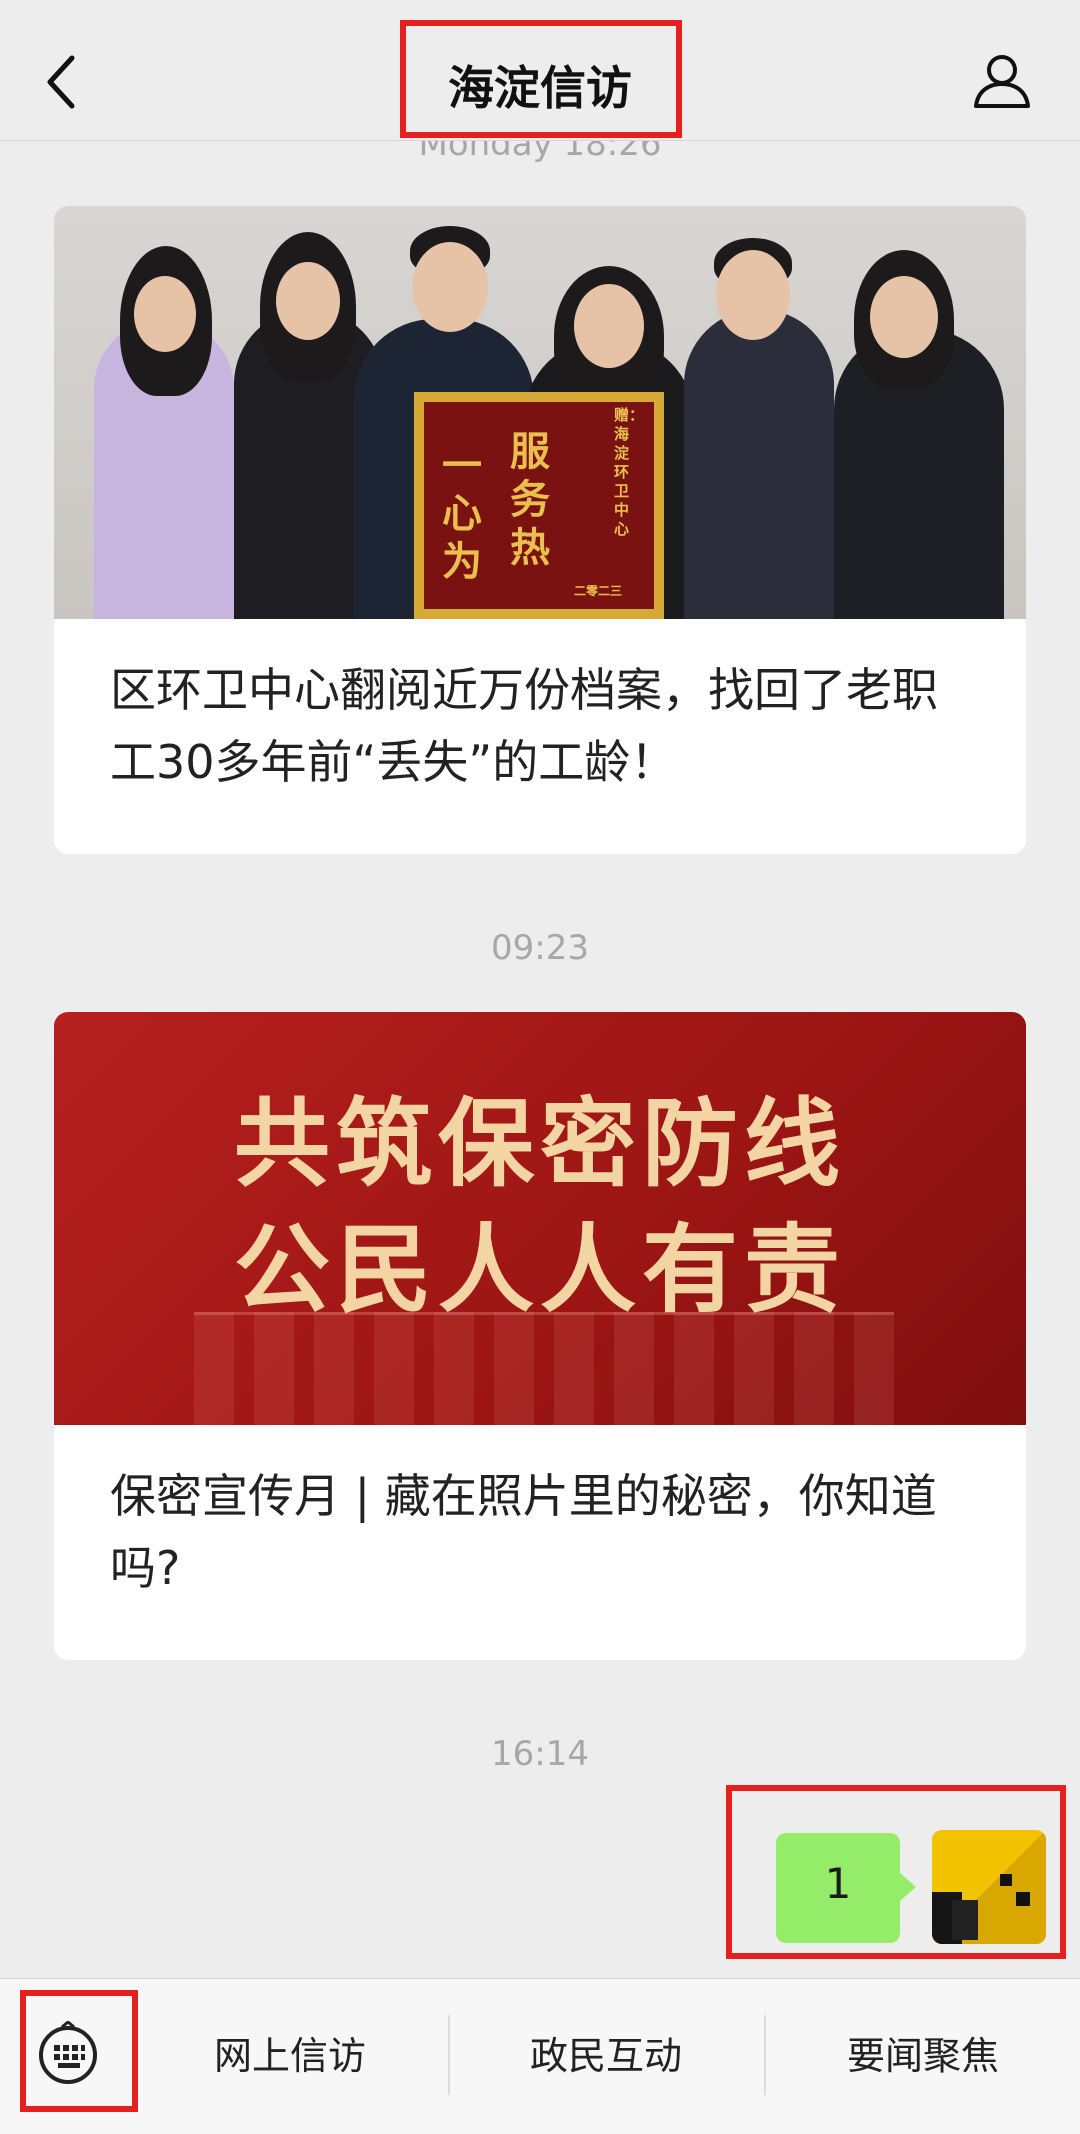 This screenshot has height=2134, width=1080. What do you see at coordinates (540, 88) in the screenshot?
I see `page-title: 海淀信访` at bounding box center [540, 88].